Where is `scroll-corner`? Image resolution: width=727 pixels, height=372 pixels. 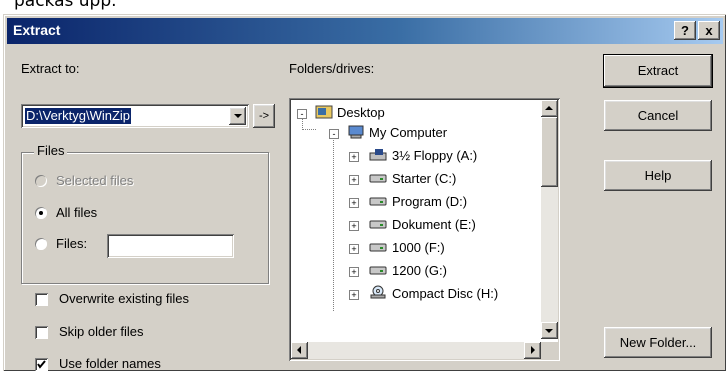 scroll-corner is located at coordinates (549, 350).